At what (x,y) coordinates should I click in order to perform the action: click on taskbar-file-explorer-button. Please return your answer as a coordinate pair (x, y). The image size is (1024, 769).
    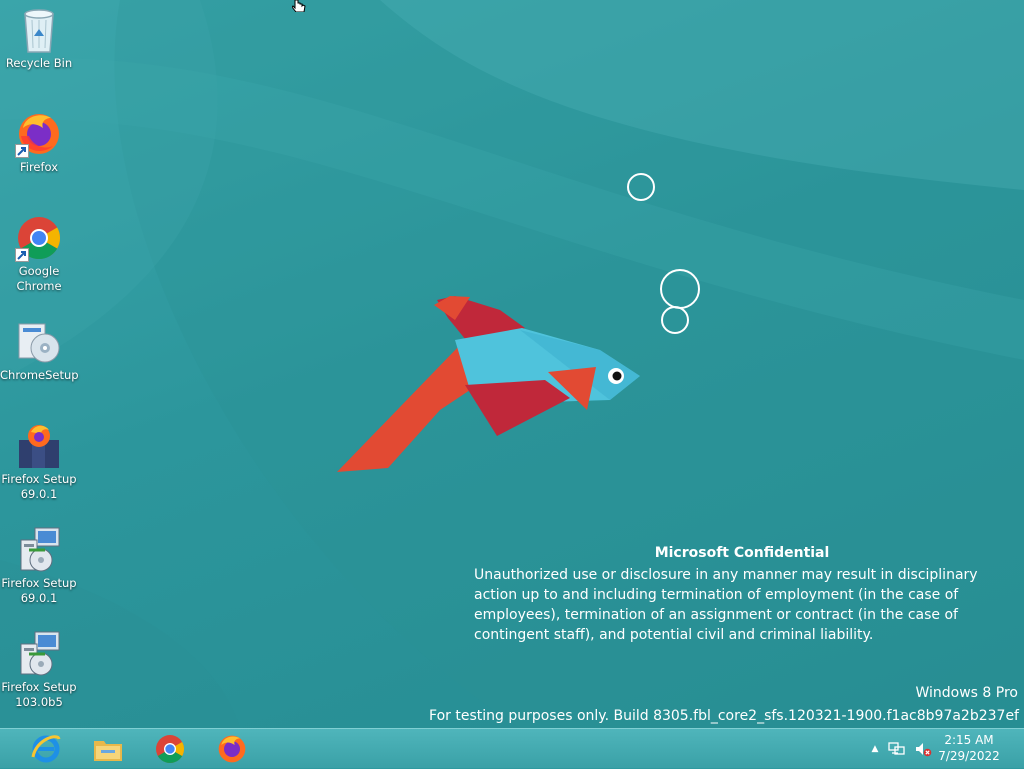
    Looking at the image, I should click on (108, 749).